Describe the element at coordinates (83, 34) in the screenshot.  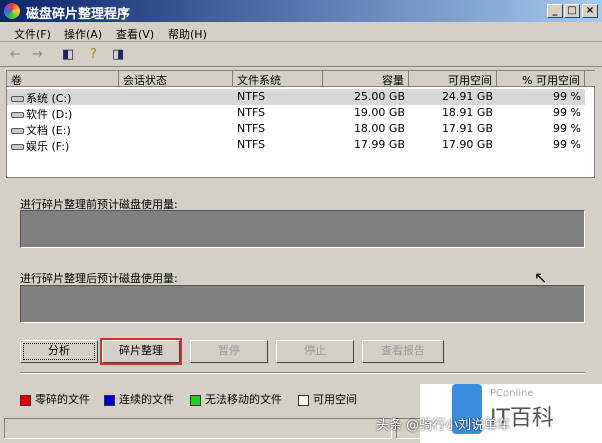
I see `menu-action: 操作(A)` at that location.